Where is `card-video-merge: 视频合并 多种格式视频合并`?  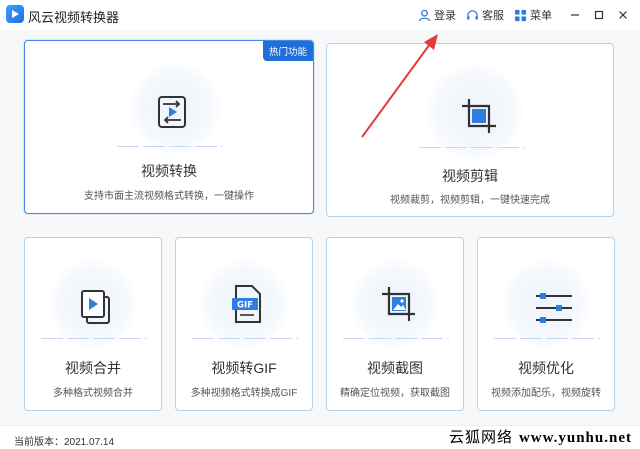
card-video-merge: 视频合并 多种格式视频合并 is located at coordinates (93, 324).